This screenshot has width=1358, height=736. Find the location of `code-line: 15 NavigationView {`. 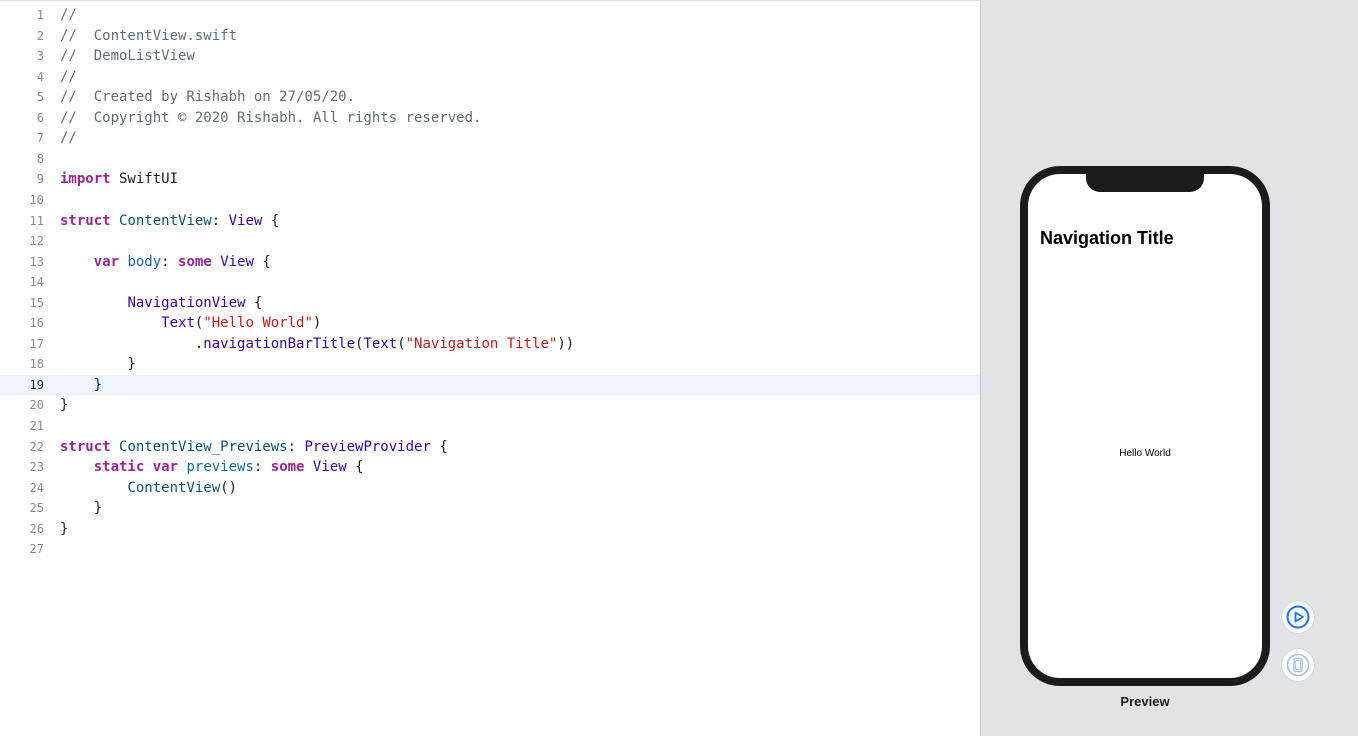

code-line: 15 NavigationView { is located at coordinates (490, 303).